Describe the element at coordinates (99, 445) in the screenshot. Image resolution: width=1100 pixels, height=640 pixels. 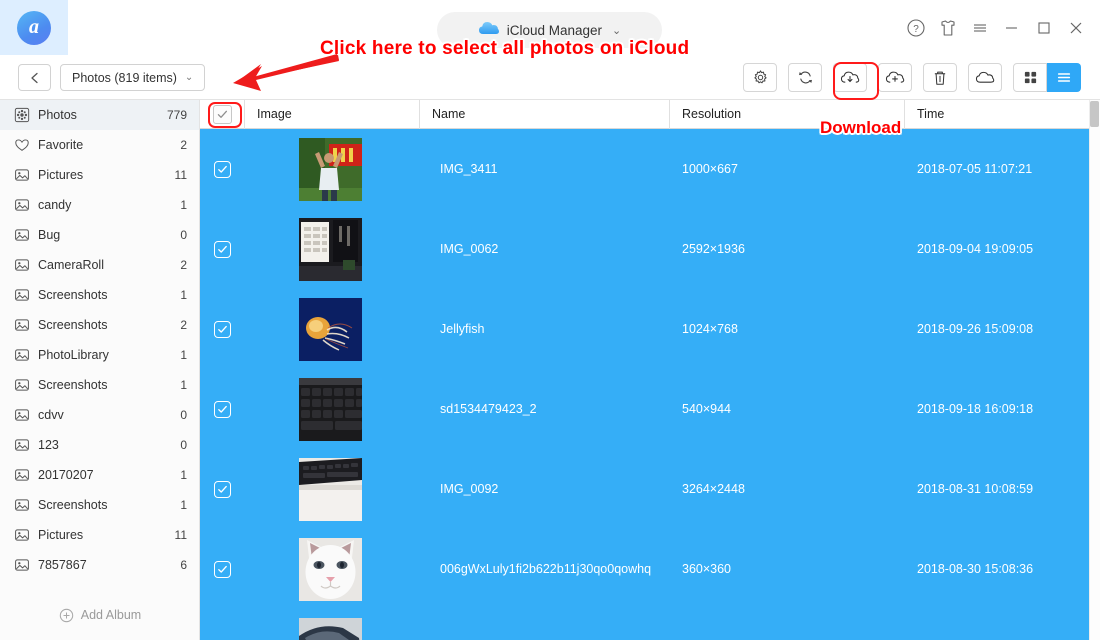
I see `sidebar-item-123: 123 0` at that location.